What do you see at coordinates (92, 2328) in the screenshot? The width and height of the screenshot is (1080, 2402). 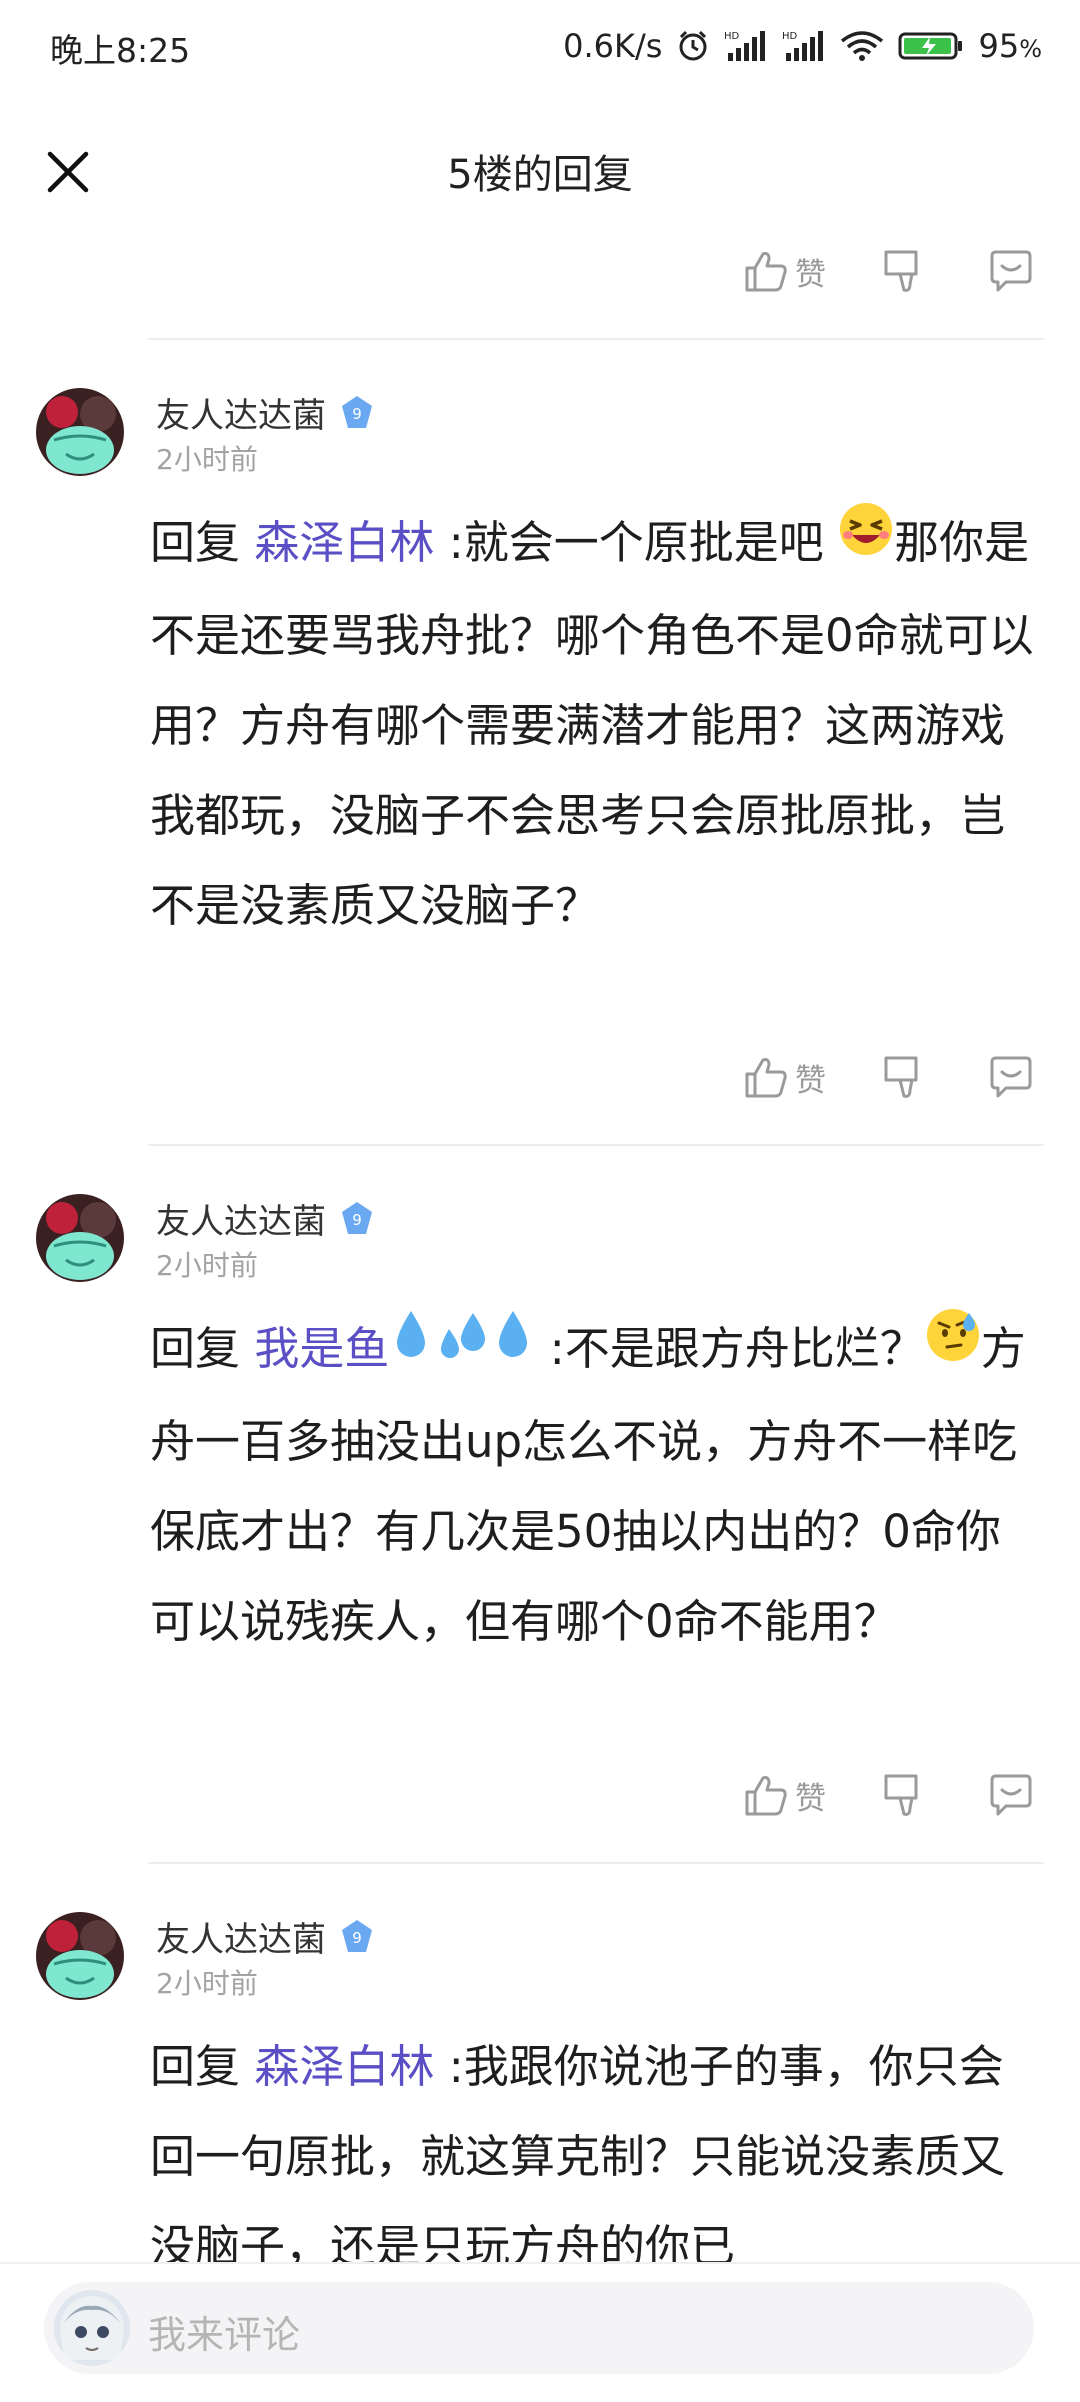 I see `my-avatar` at bounding box center [92, 2328].